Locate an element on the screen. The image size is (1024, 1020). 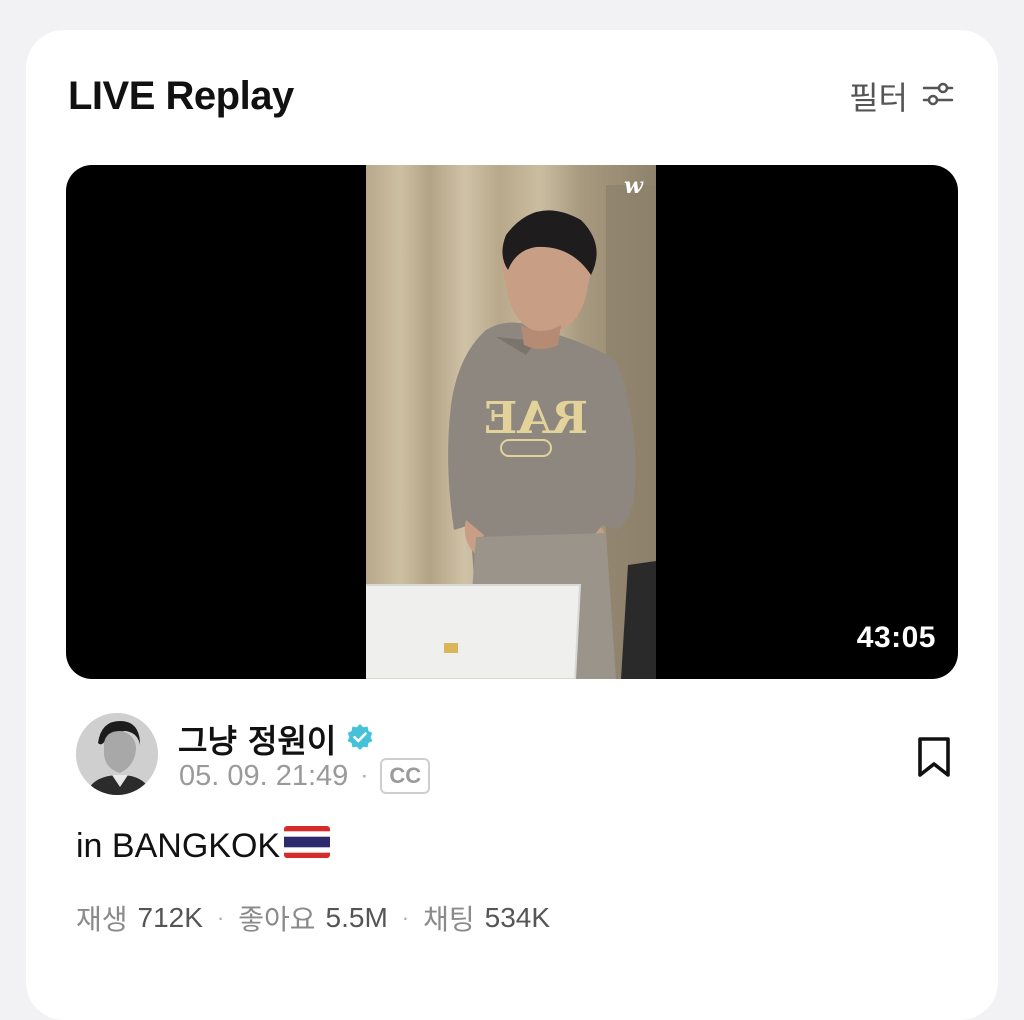
post-caption: in BANGKOK is located at coordinates (203, 846).